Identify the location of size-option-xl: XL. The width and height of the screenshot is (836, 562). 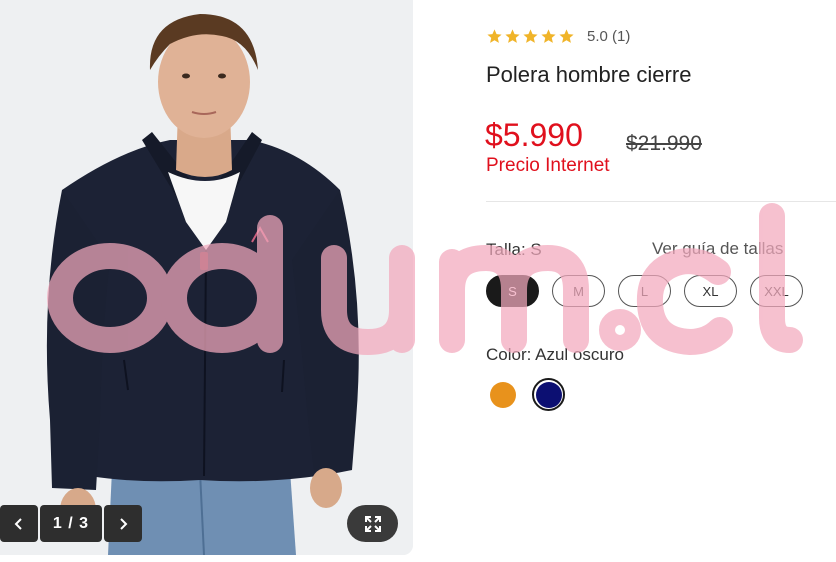
(710, 291).